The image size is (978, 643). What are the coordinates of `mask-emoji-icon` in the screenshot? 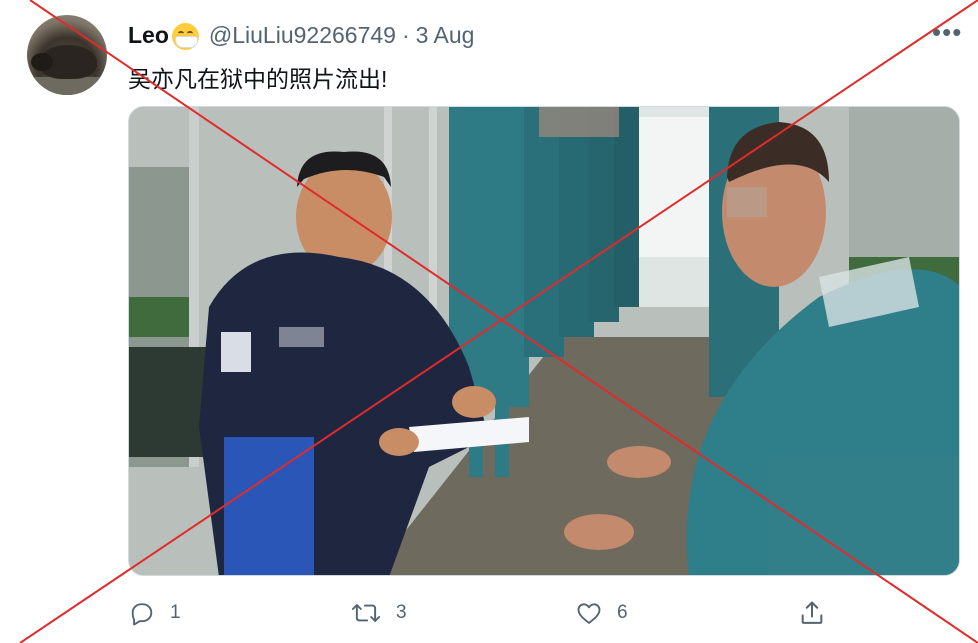 It's located at (185, 36).